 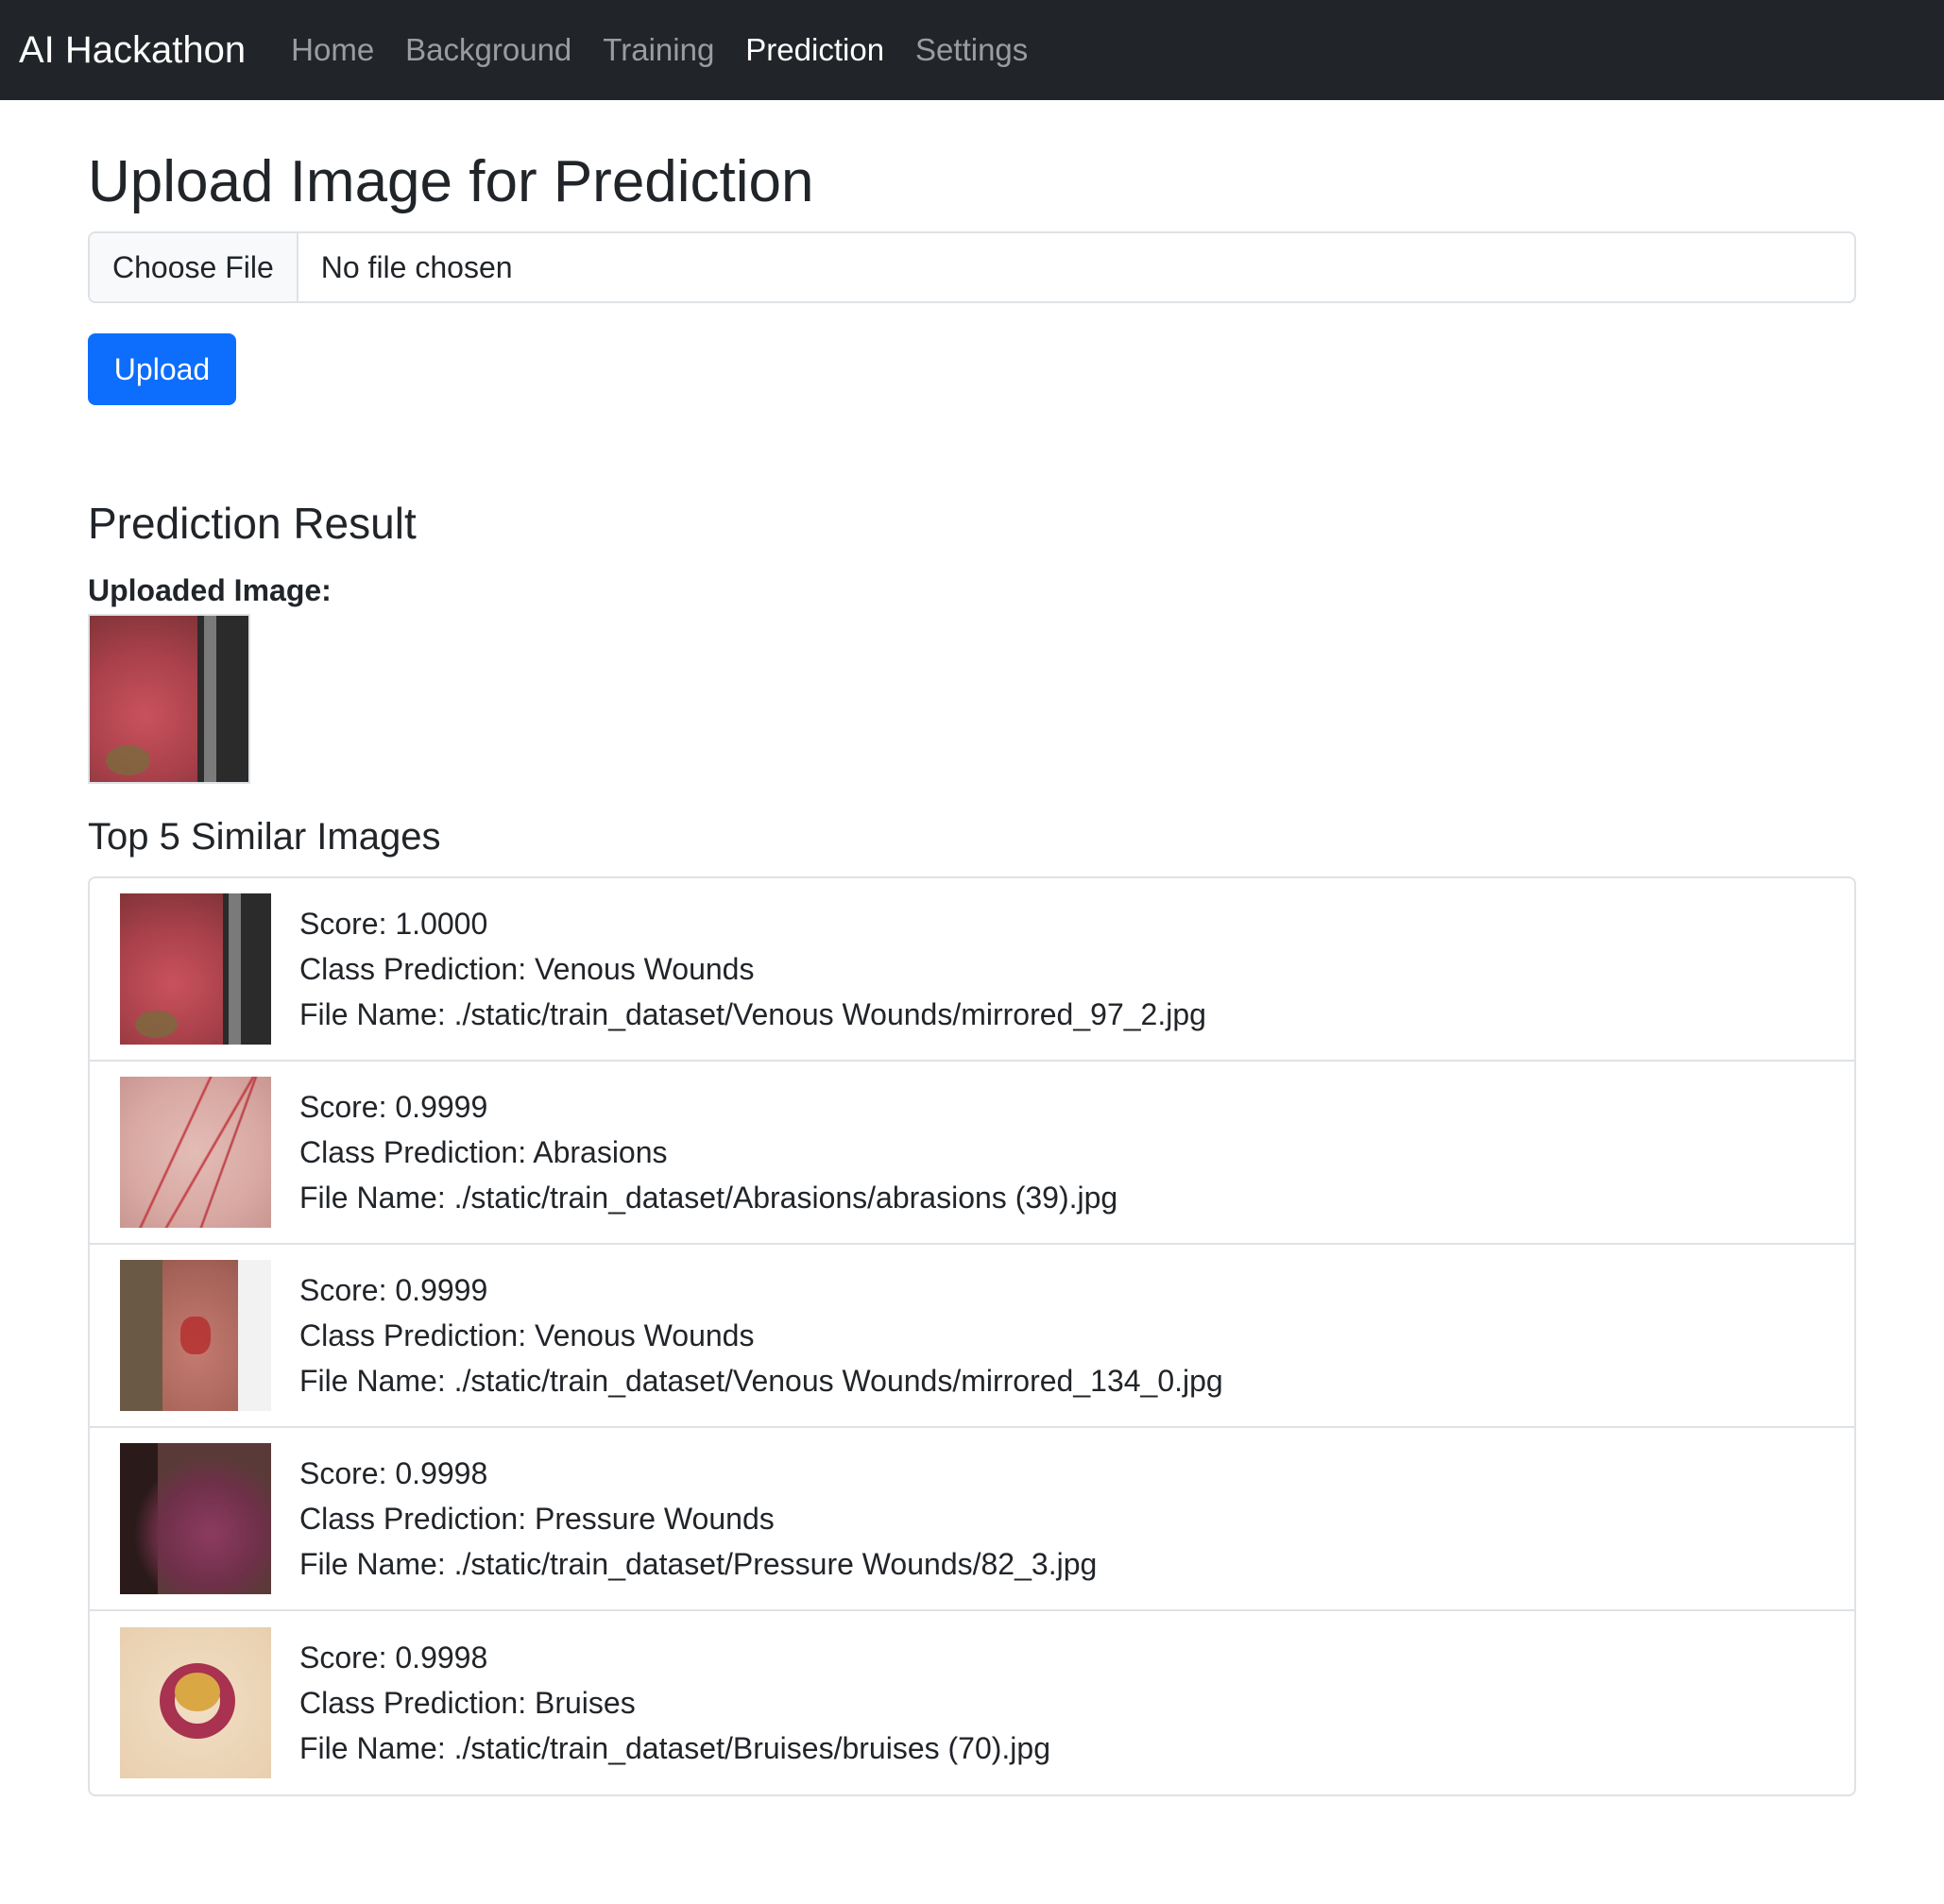 I want to click on upload-button: Upload, so click(x=162, y=369).